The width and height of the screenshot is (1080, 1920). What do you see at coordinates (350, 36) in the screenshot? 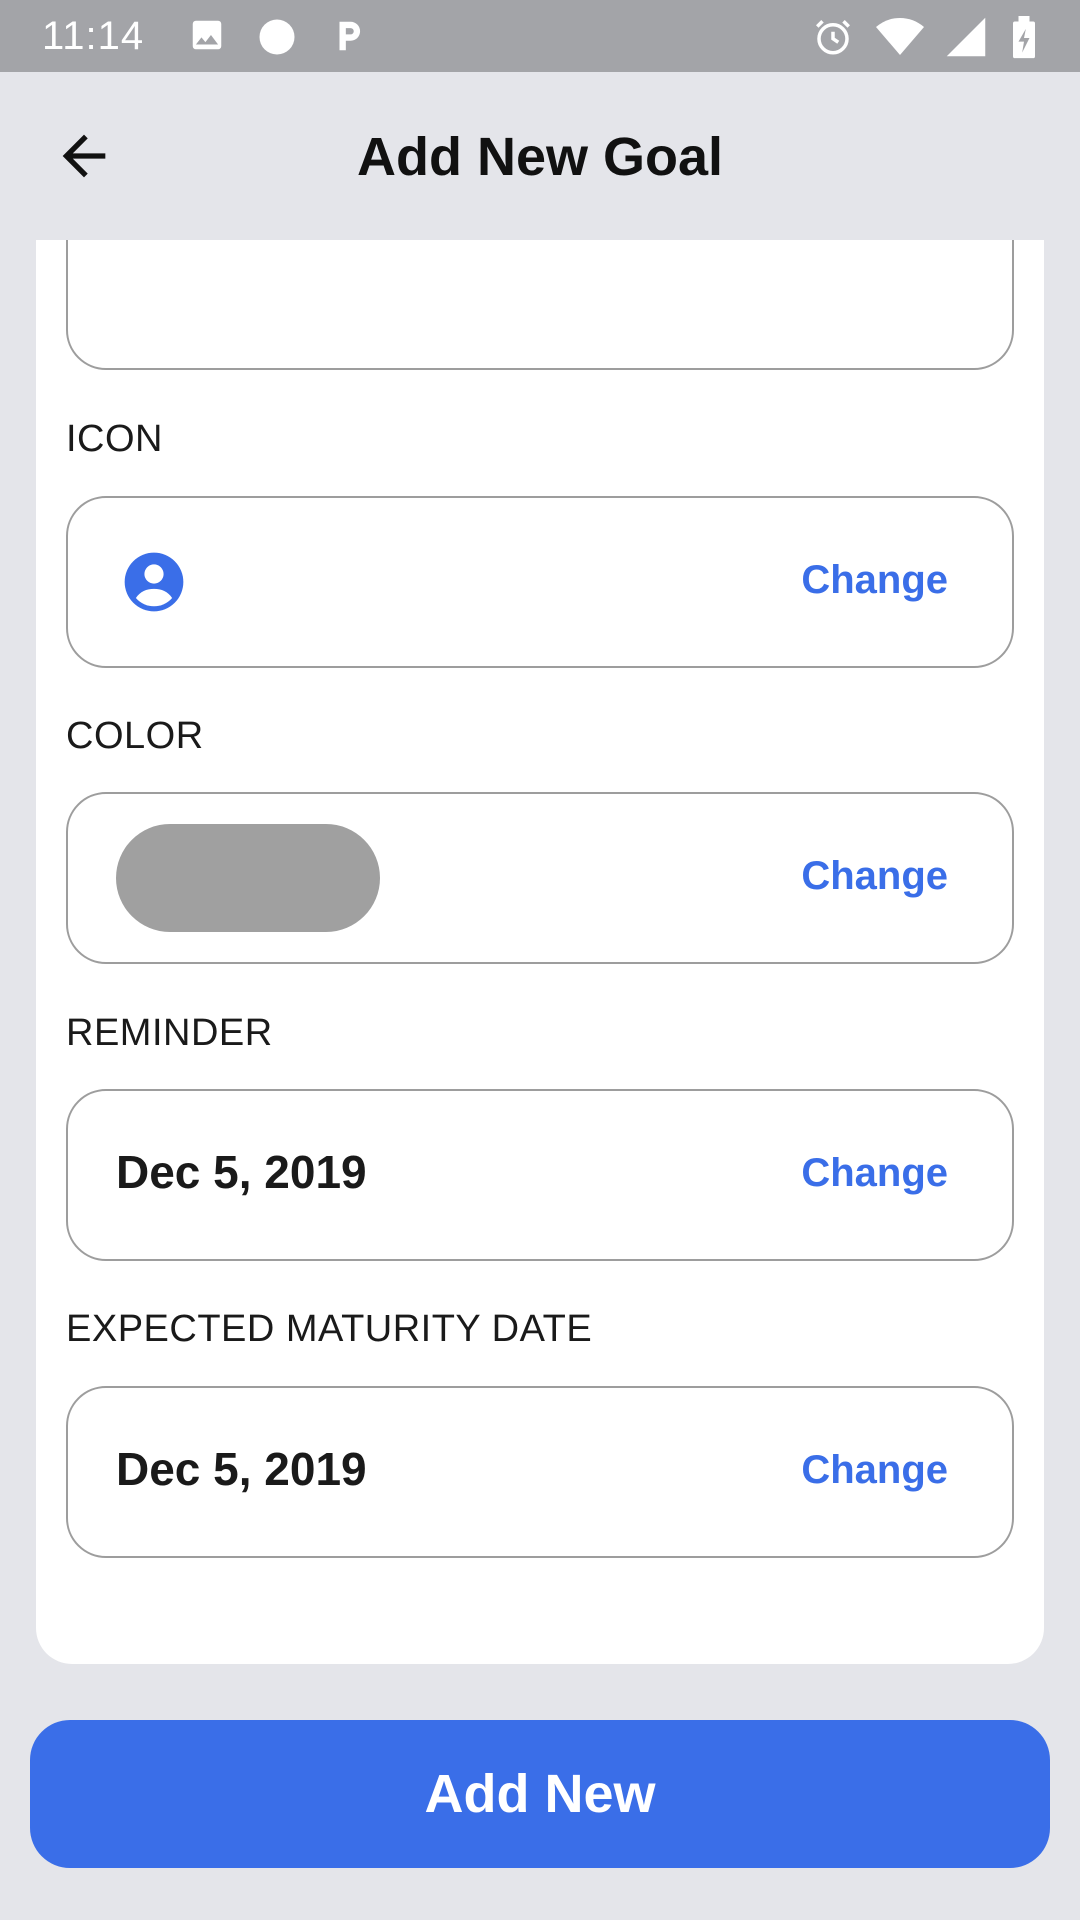
I see `p-notification-icon` at bounding box center [350, 36].